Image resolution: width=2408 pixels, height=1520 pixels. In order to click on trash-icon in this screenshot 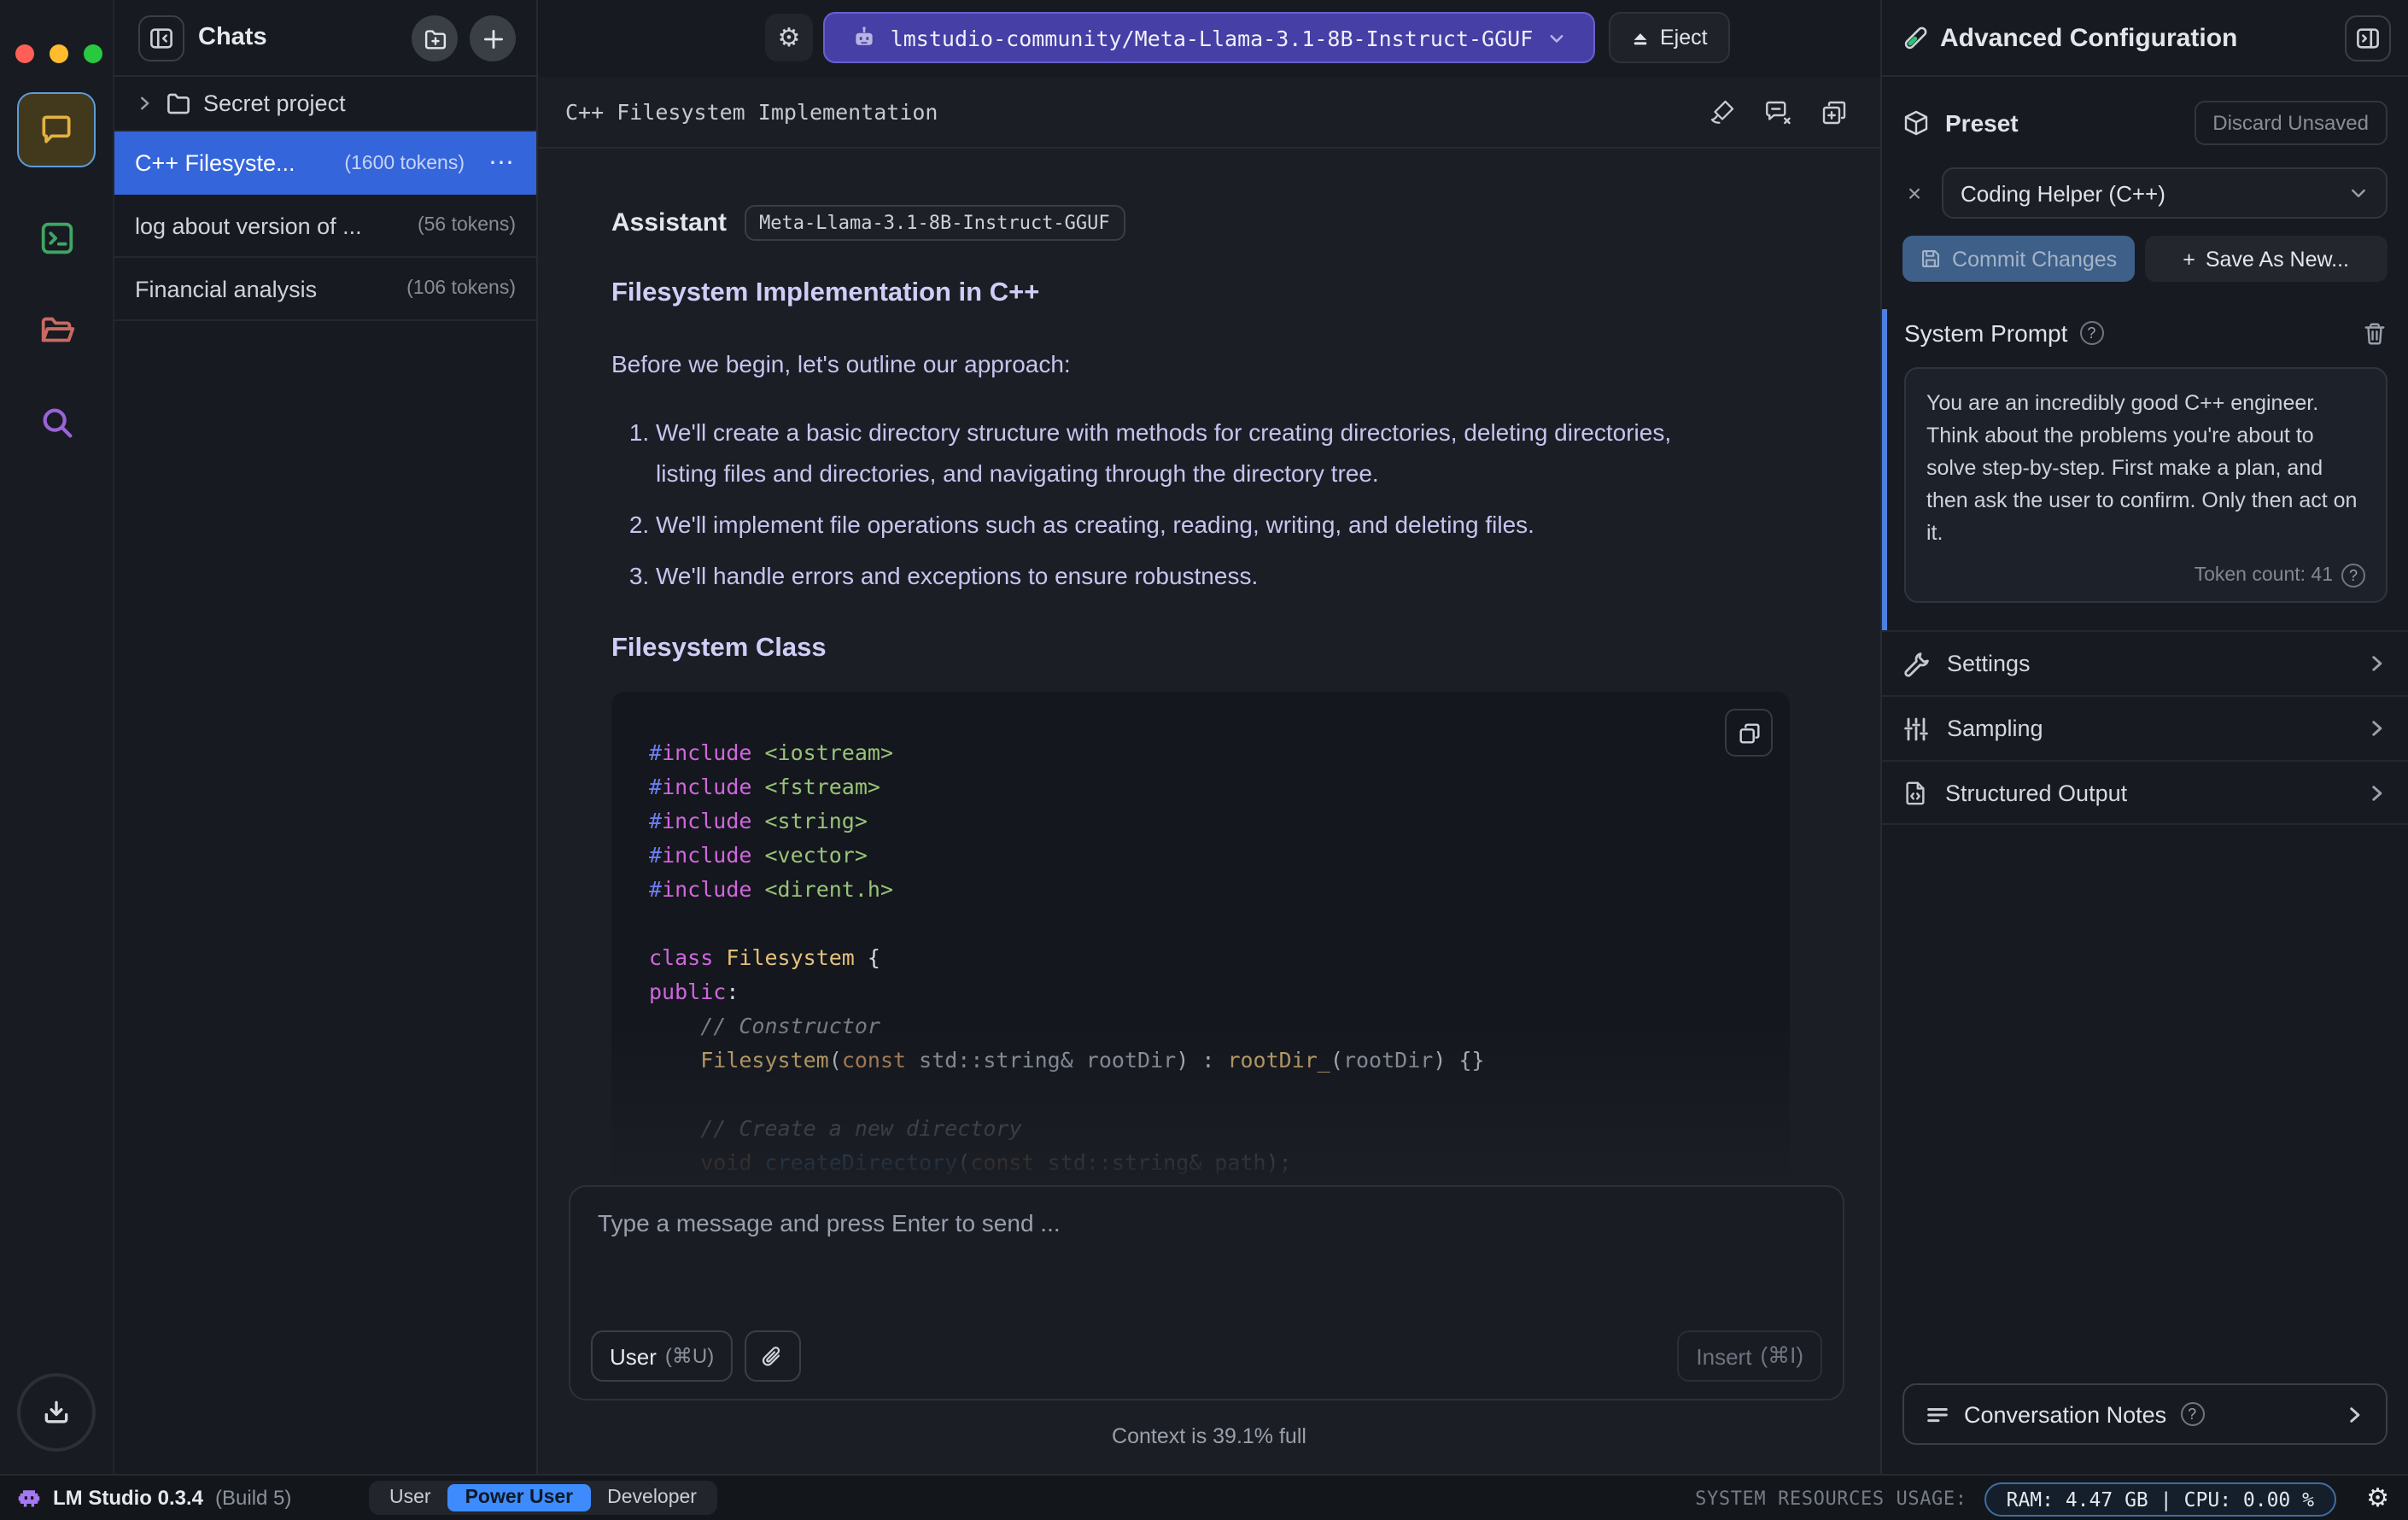, I will do `click(2375, 333)`.